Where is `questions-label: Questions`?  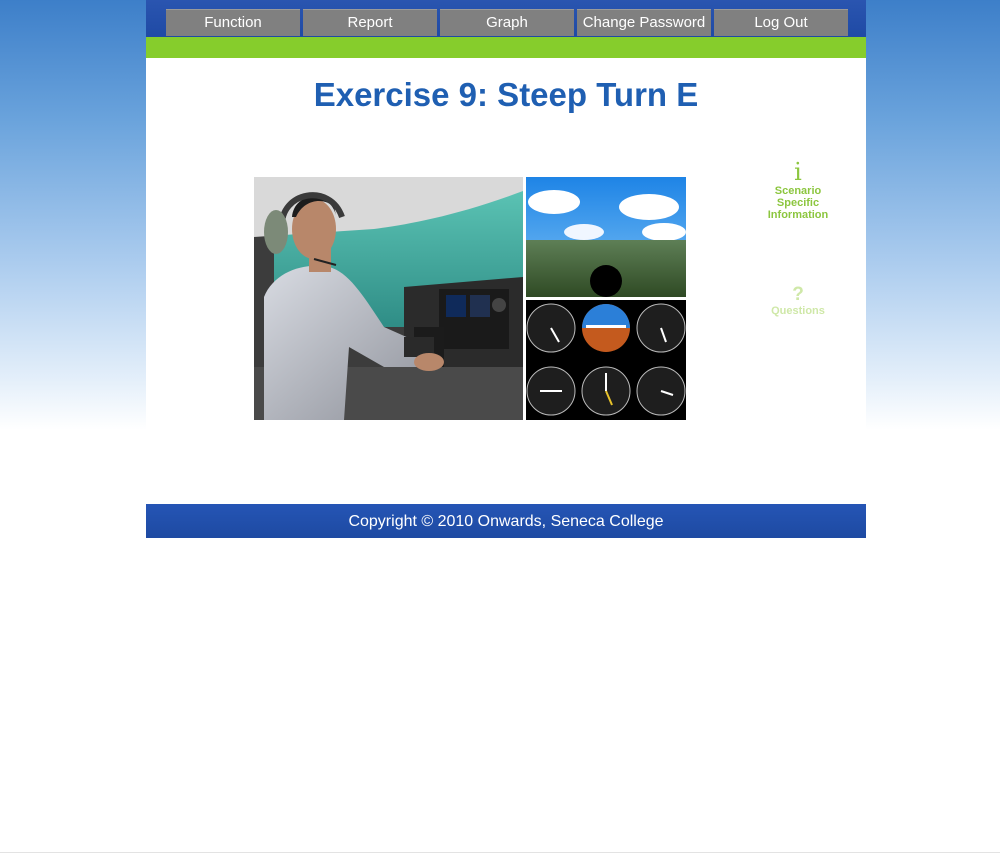
questions-label: Questions is located at coordinates (798, 311).